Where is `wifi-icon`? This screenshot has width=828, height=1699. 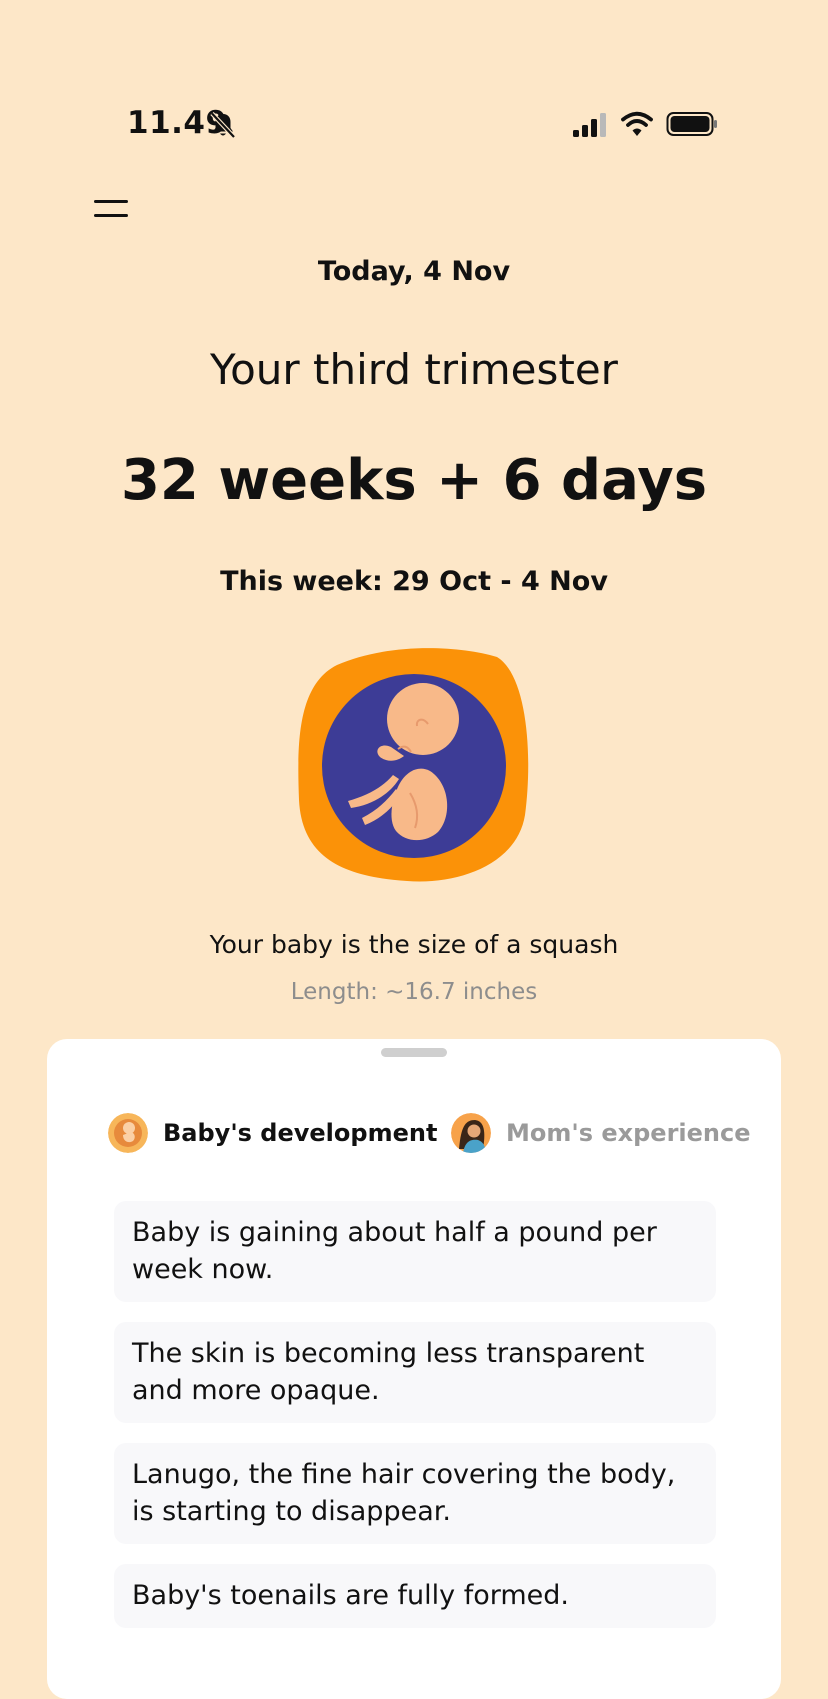
wifi-icon is located at coordinates (637, 123).